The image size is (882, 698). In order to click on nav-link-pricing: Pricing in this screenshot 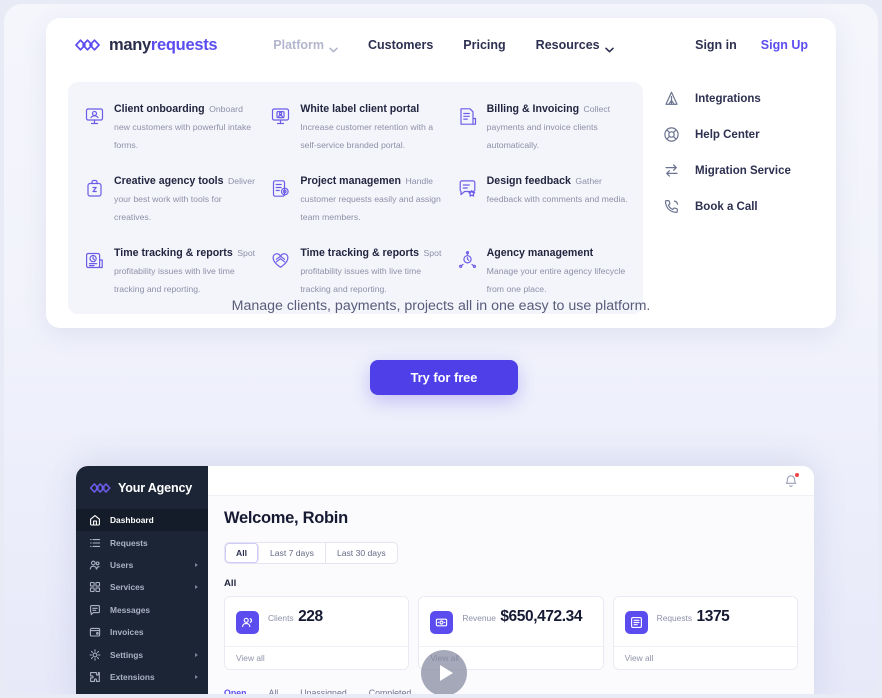, I will do `click(484, 45)`.